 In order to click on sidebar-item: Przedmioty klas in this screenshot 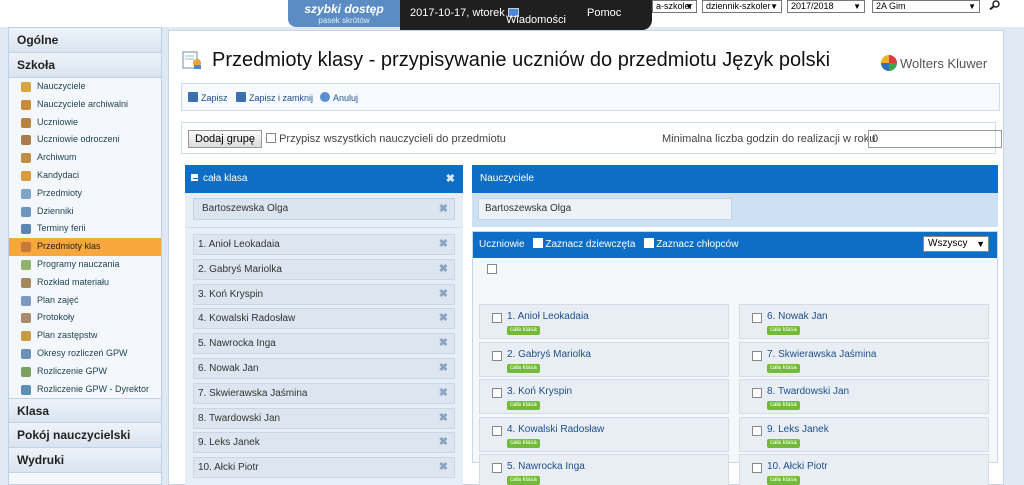, I will do `click(85, 247)`.